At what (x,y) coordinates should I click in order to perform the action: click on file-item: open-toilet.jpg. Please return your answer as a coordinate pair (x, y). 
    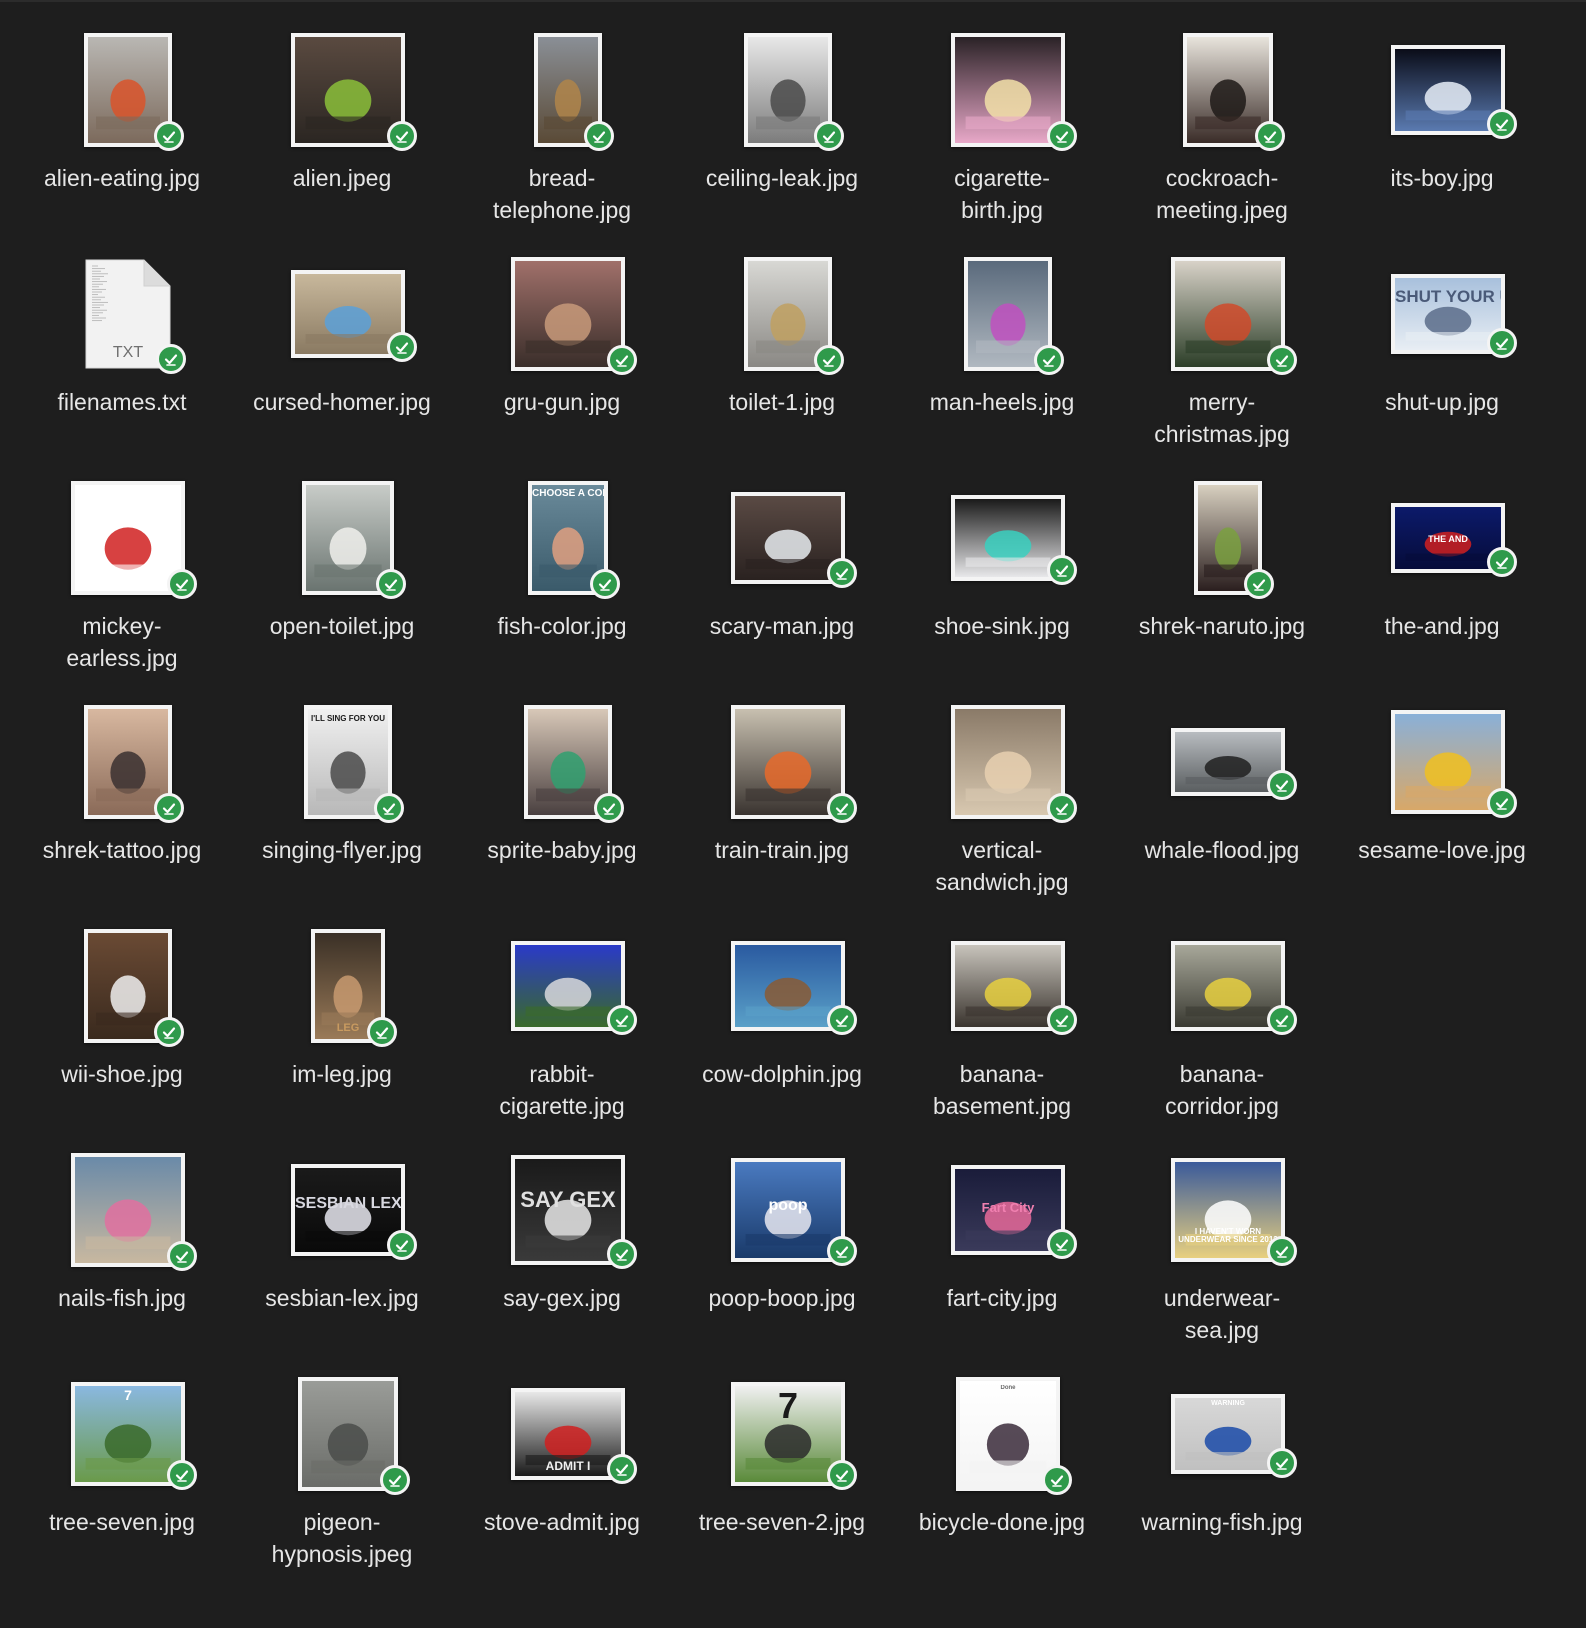
    Looking at the image, I should click on (342, 560).